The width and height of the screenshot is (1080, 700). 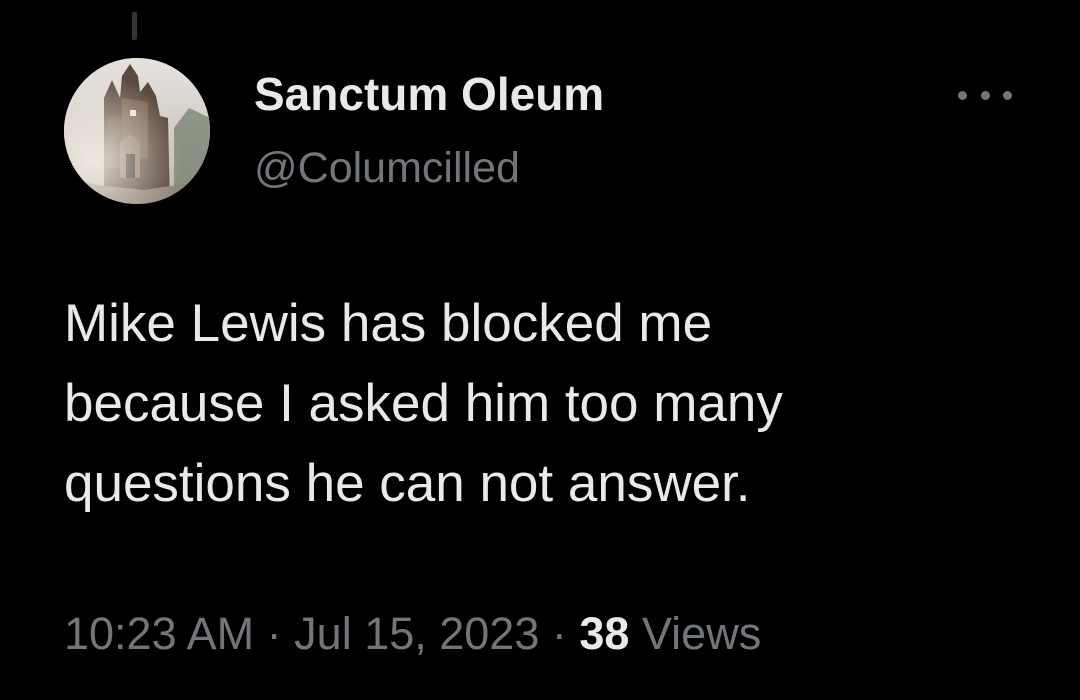 What do you see at coordinates (388, 323) in the screenshot?
I see `tweet-text-line: Mike Lewis has blocked me` at bounding box center [388, 323].